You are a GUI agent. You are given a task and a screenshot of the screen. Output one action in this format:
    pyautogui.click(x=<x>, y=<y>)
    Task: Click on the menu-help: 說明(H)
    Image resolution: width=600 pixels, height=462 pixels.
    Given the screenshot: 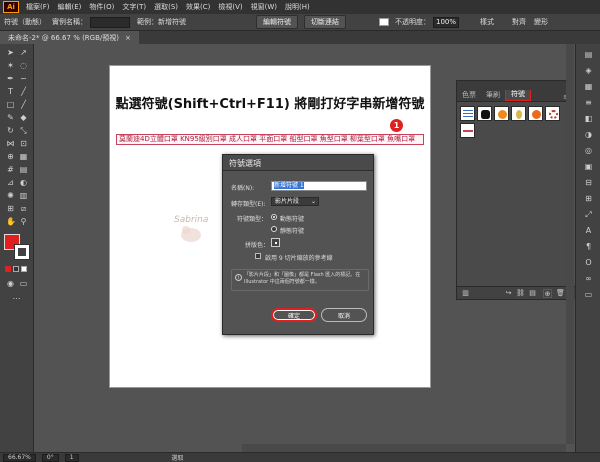 What is the action you would take?
    pyautogui.click(x=297, y=7)
    